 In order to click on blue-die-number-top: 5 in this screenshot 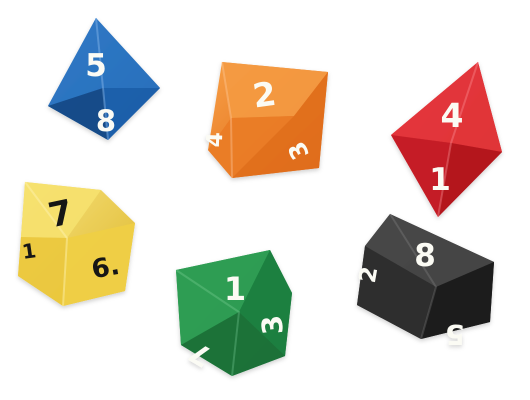, I will do `click(96, 66)`.